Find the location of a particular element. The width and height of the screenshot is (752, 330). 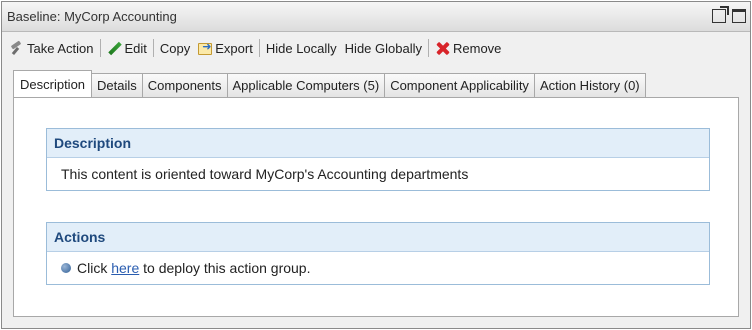

title-bar-controls is located at coordinates (729, 14).